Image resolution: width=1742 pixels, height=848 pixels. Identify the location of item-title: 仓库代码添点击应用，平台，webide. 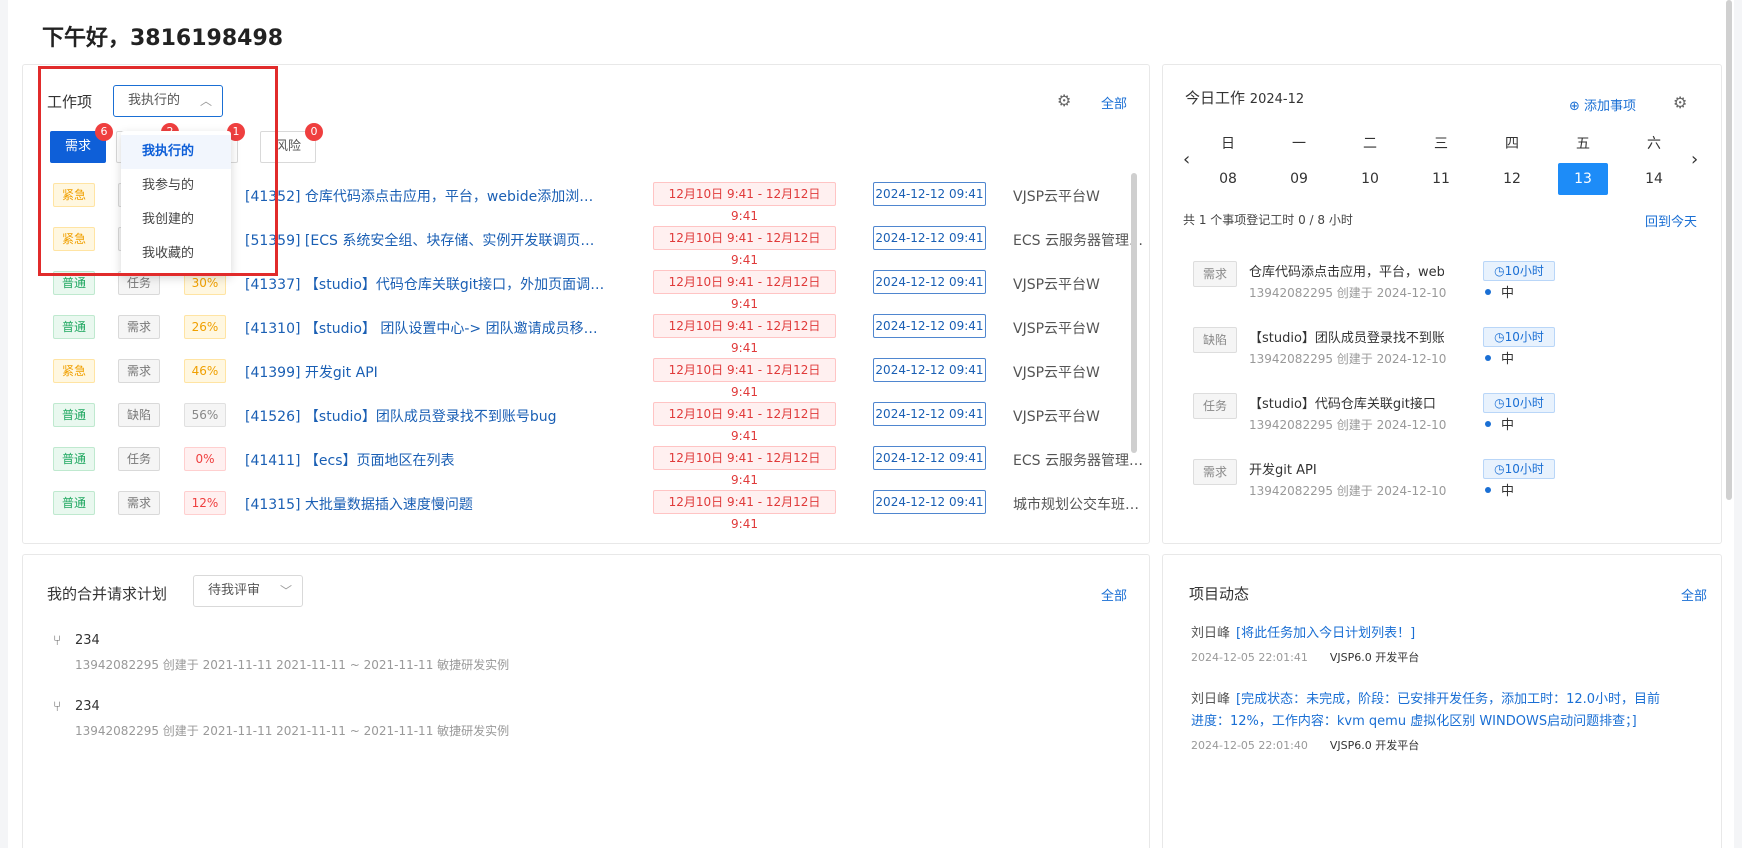
(1346, 270).